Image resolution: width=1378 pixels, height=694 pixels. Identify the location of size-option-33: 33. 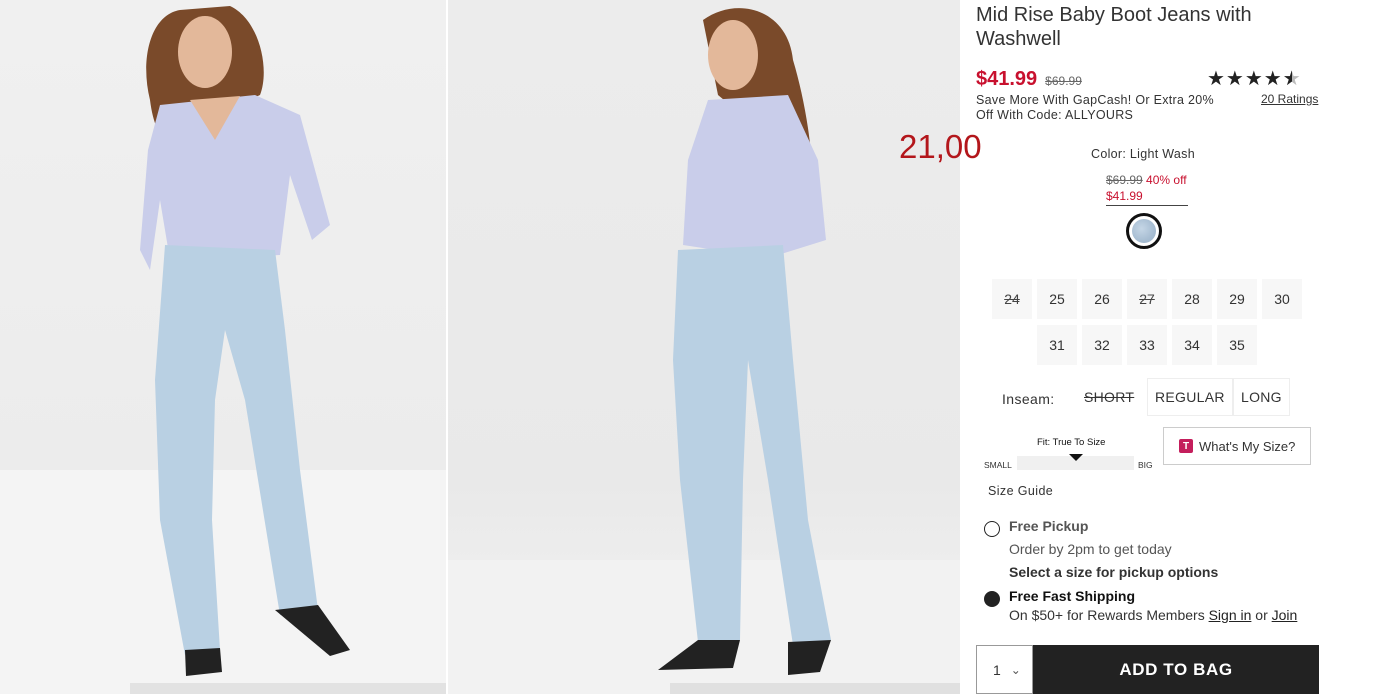
(1147, 345).